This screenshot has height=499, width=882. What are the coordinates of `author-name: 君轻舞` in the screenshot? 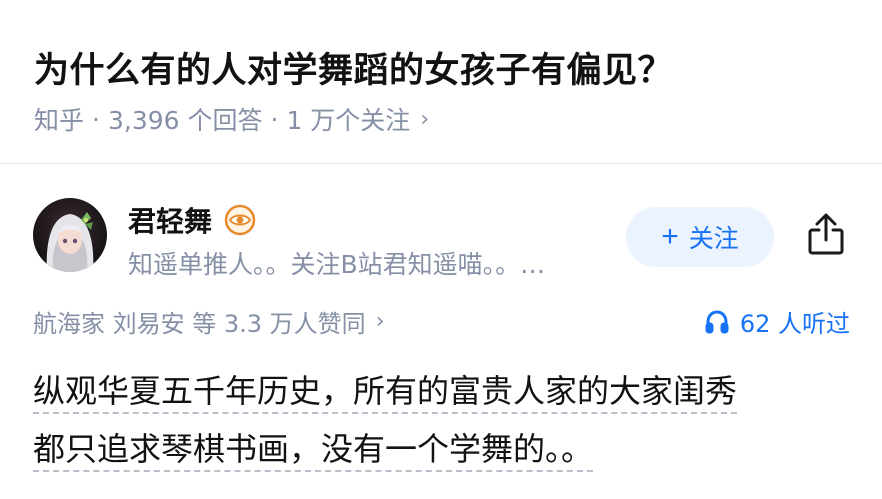 It's located at (192, 220).